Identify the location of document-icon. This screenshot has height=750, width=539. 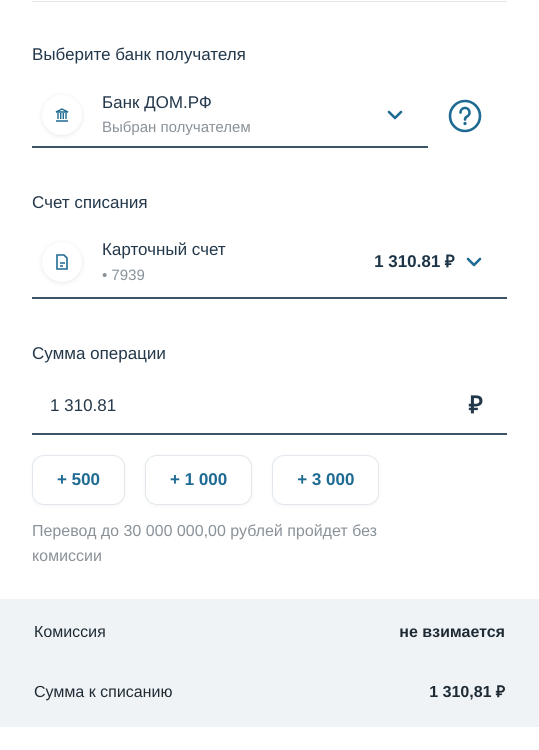
(62, 262).